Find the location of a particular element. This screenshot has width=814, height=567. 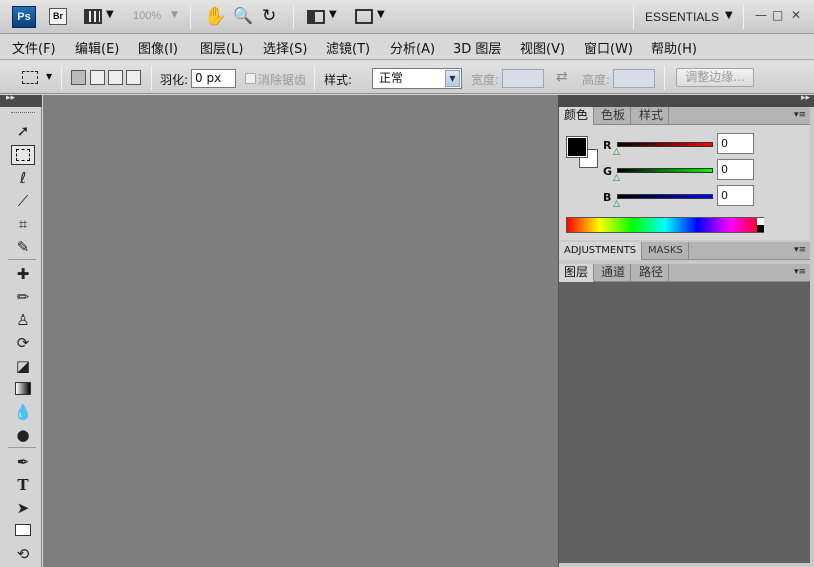

style-label: 样式: is located at coordinates (338, 80).